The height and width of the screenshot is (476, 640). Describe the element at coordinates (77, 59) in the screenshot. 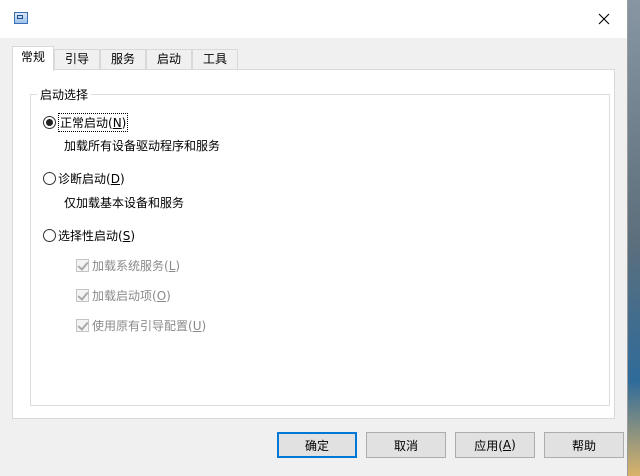

I see `tab-boot: 引导` at that location.